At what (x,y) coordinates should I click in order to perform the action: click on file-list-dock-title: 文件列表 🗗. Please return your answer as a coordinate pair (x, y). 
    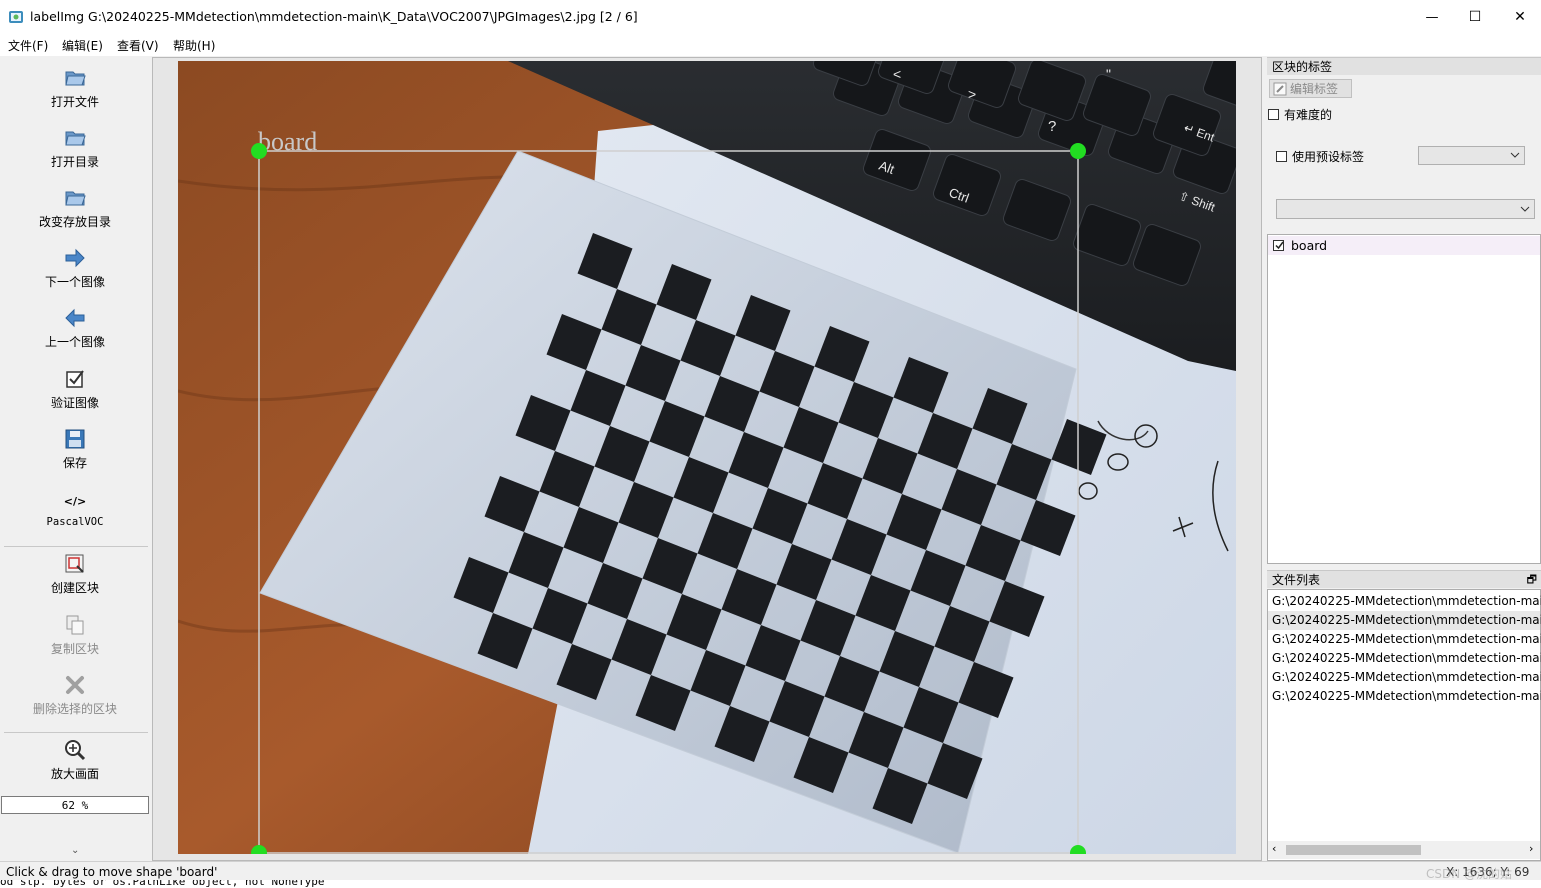
    Looking at the image, I should click on (1404, 579).